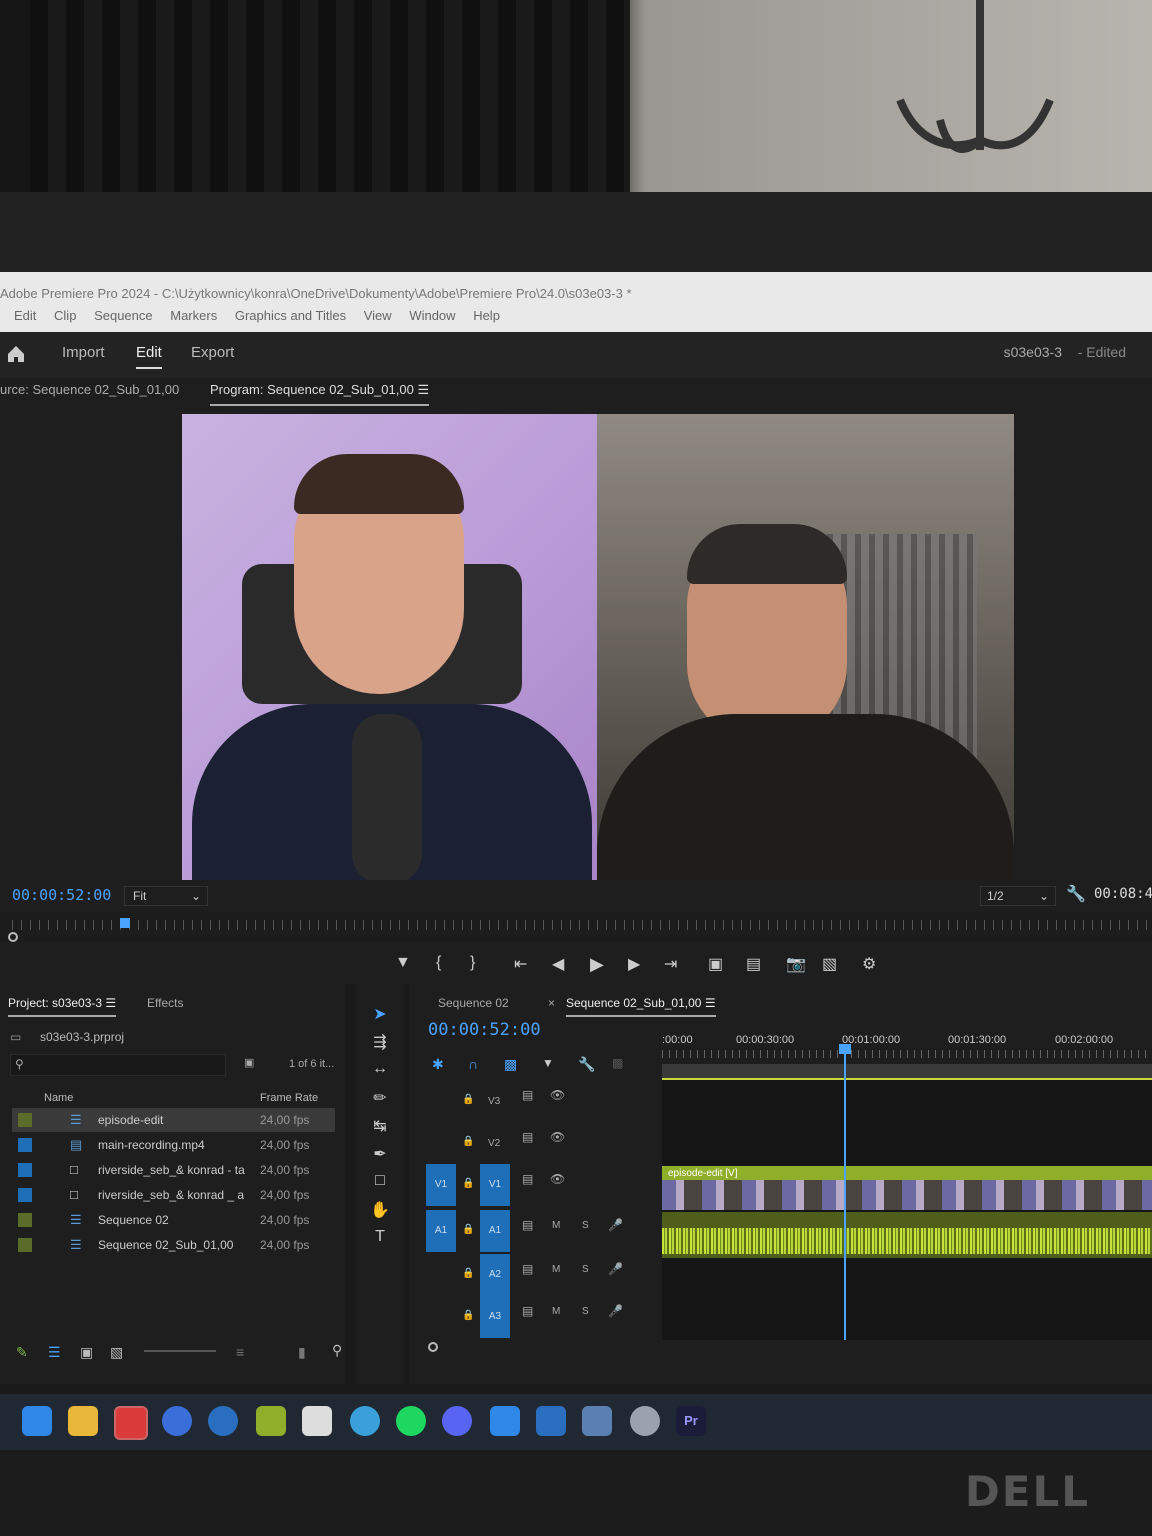  What do you see at coordinates (495, 1317) in the screenshot?
I see `target-a3: A3` at bounding box center [495, 1317].